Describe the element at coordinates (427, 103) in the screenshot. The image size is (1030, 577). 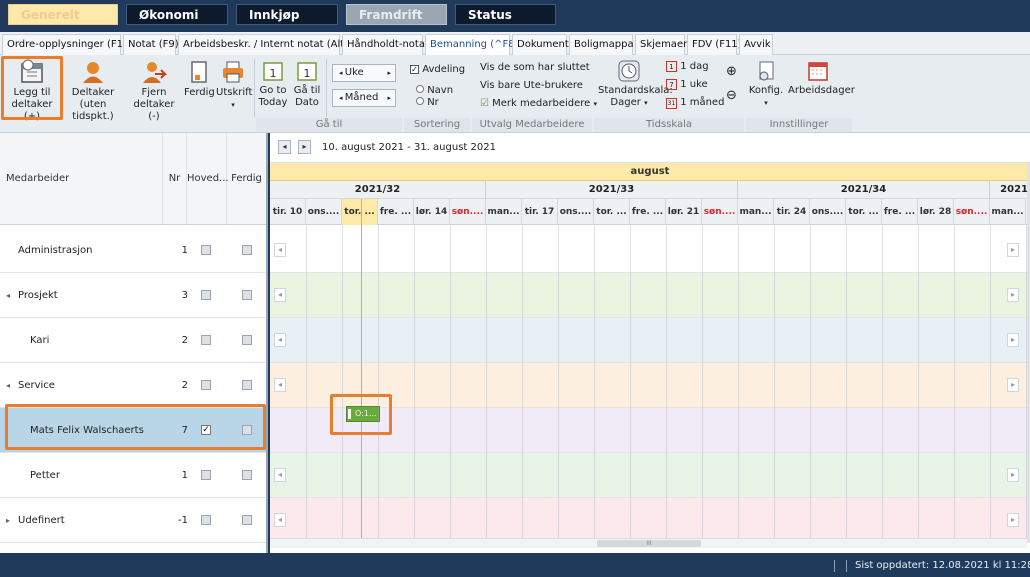
I see `sort-nr-radio: Nr` at that location.